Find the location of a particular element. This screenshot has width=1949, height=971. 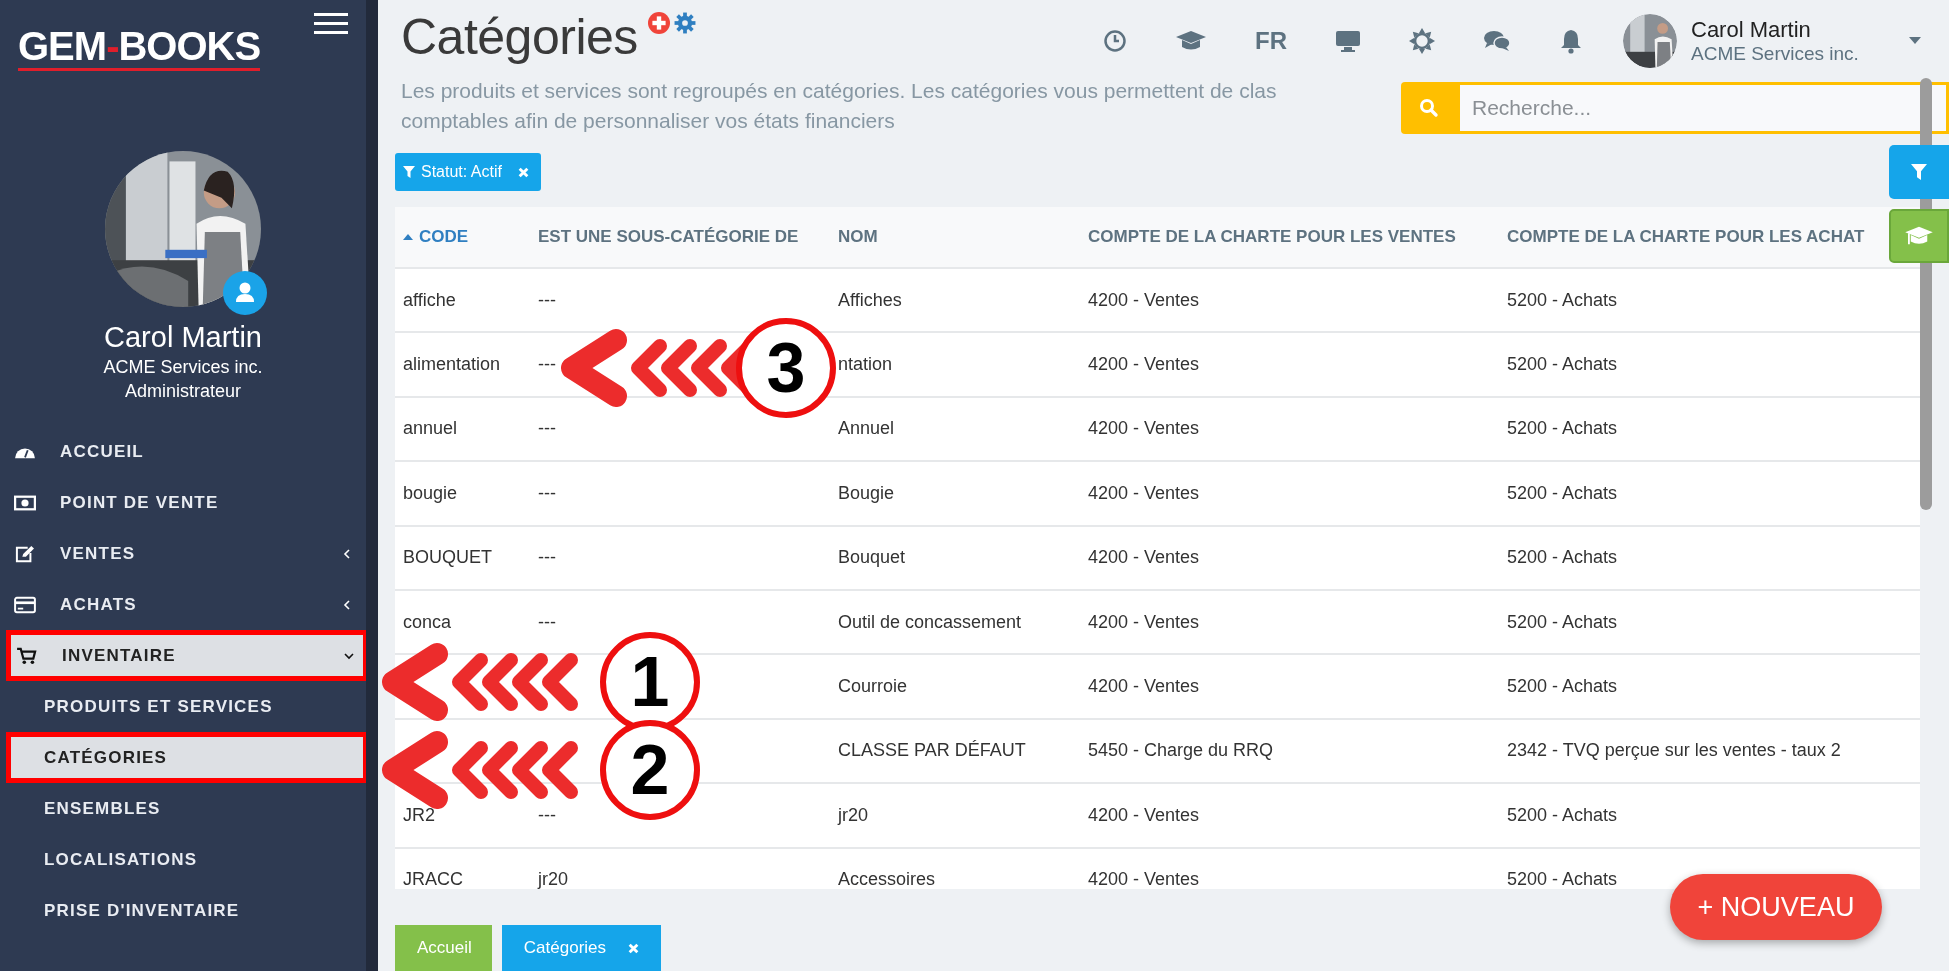

menu-item: INVENTAIRE is located at coordinates (187, 655).